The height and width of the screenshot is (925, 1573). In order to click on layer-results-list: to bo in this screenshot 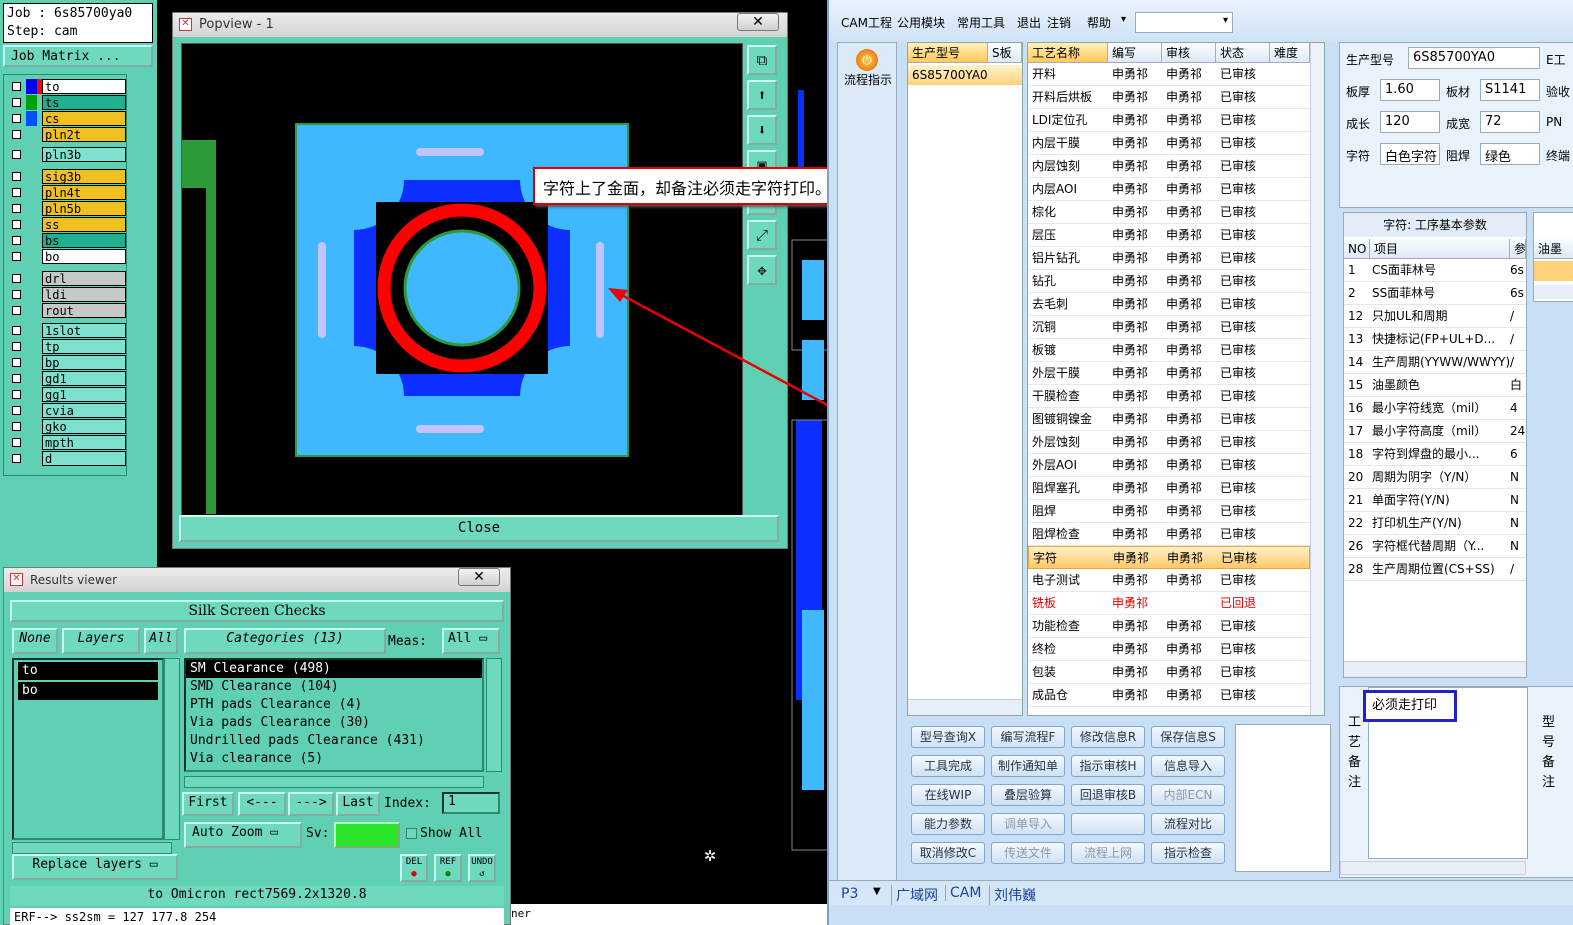, I will do `click(88, 749)`.